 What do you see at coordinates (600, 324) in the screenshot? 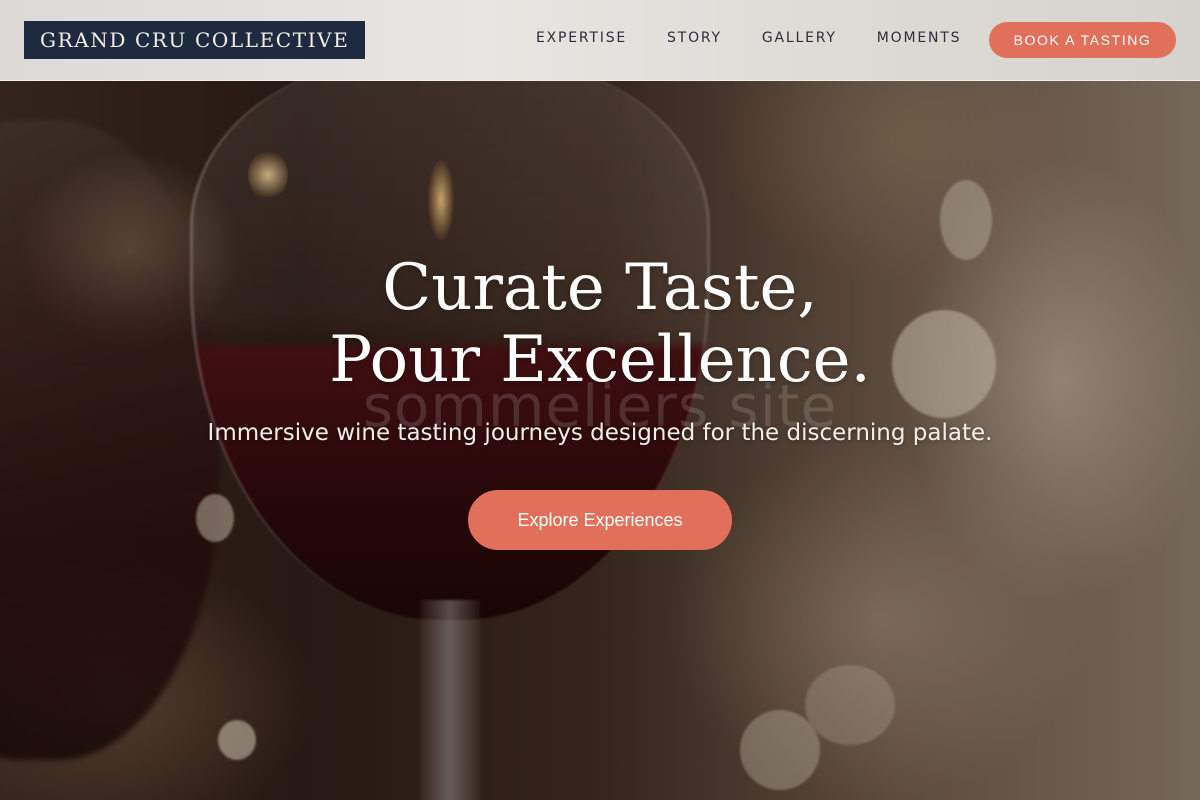
I see `hero-headline: Curate Taste, Pour Excellence.` at bounding box center [600, 324].